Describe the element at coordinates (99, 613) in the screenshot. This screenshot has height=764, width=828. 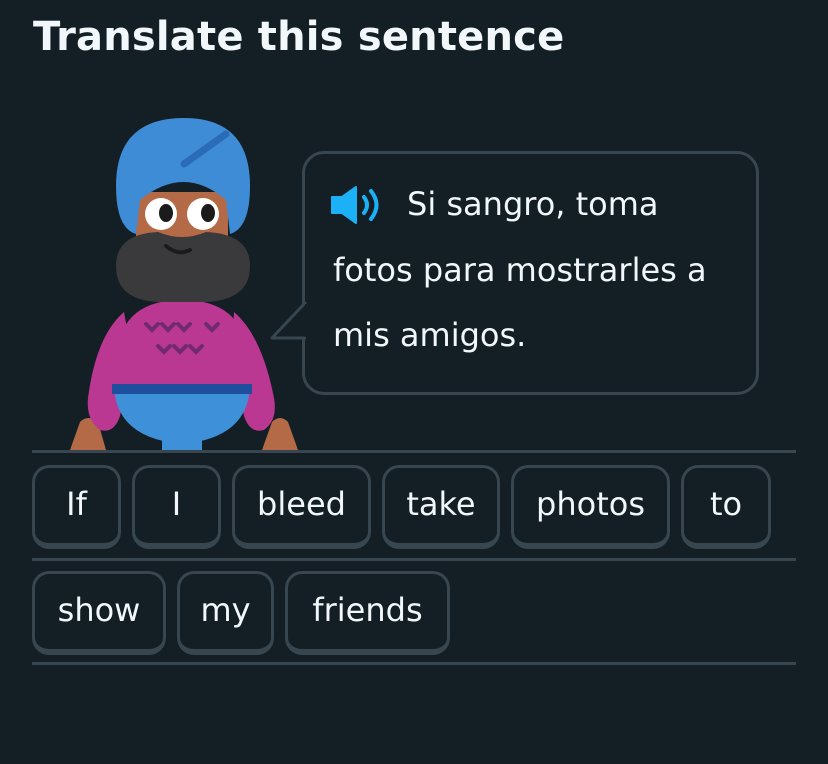
I see `word-chip-show: show` at that location.